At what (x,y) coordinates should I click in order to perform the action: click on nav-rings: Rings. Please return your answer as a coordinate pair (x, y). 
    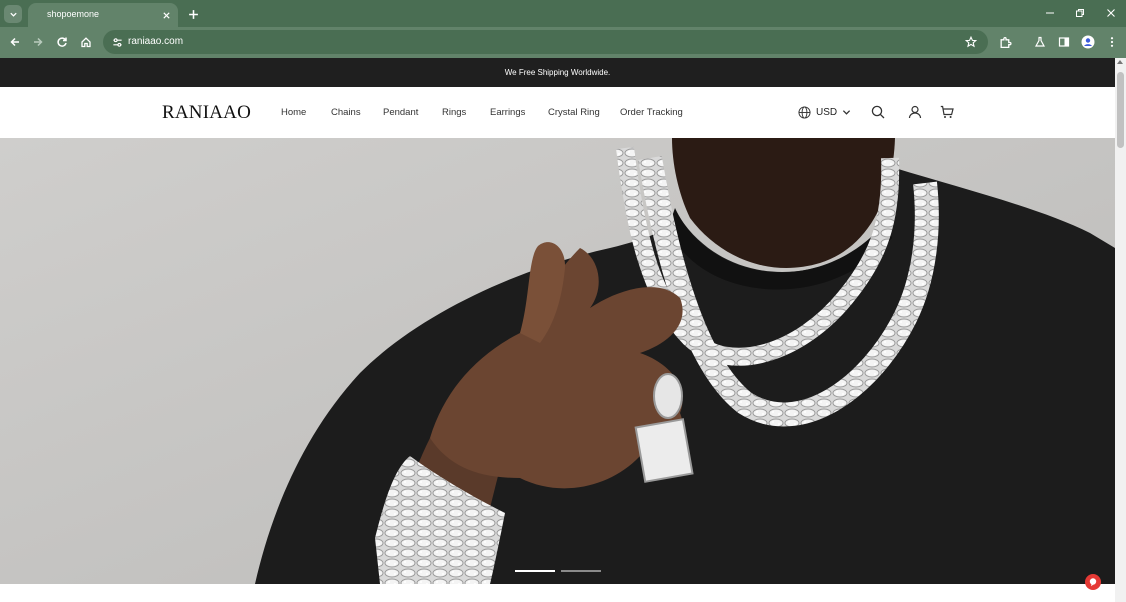
    Looking at the image, I should click on (454, 112).